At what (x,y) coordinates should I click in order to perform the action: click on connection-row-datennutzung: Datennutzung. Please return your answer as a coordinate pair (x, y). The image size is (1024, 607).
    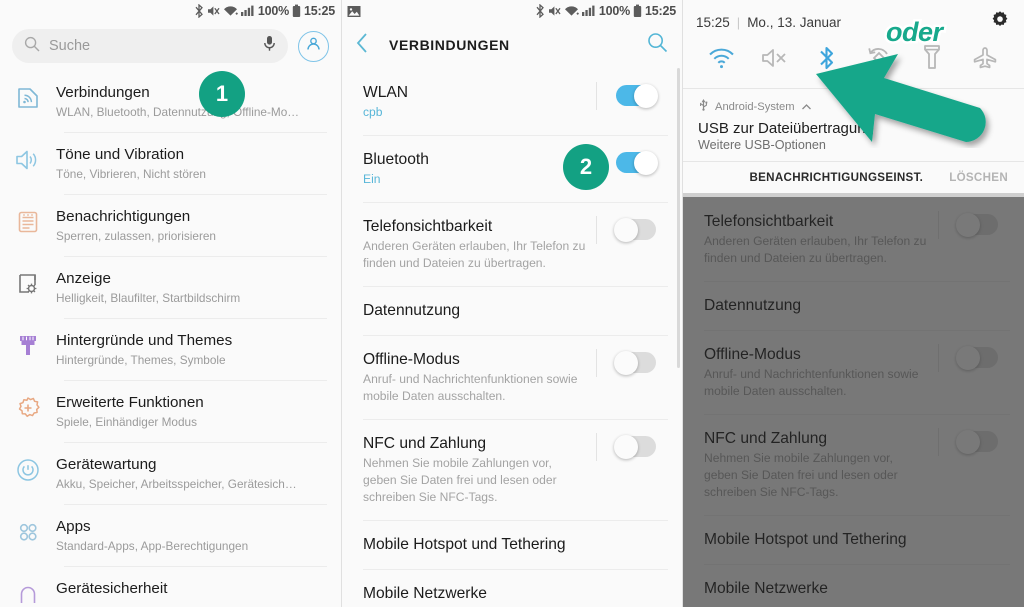
    Looking at the image, I should click on (511, 310).